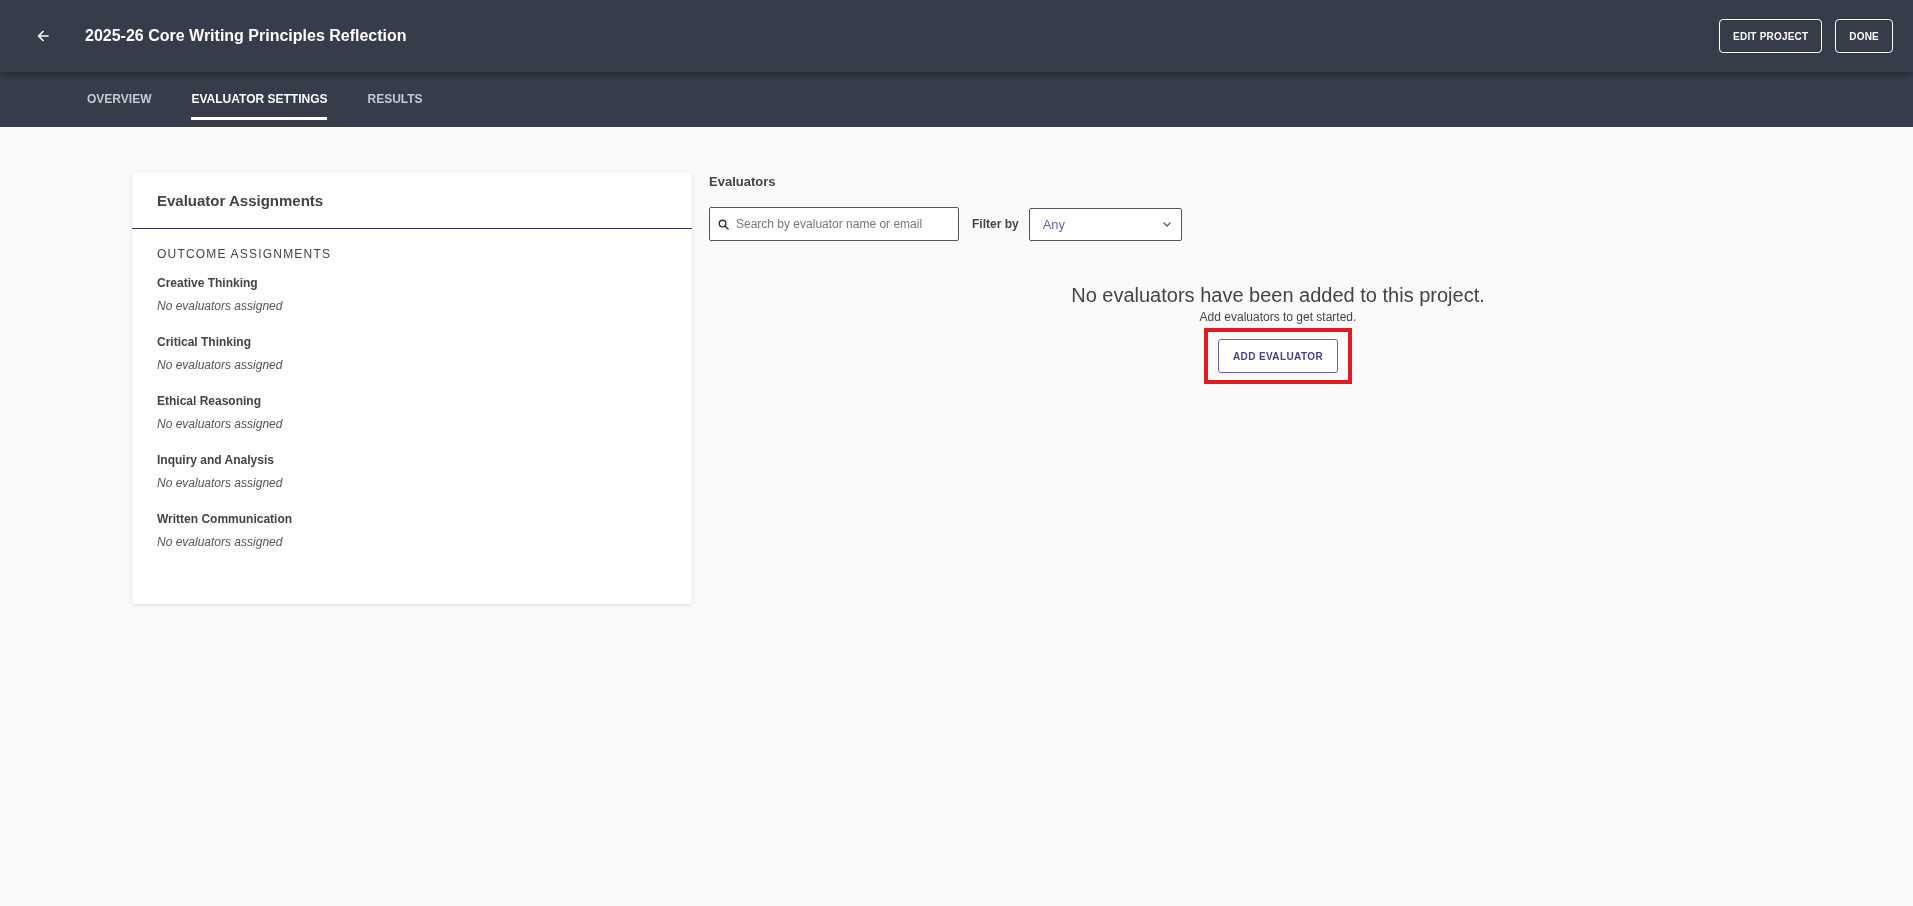 Image resolution: width=1913 pixels, height=906 pixels. I want to click on search-field: Search by evaluator name or email, so click(834, 224).